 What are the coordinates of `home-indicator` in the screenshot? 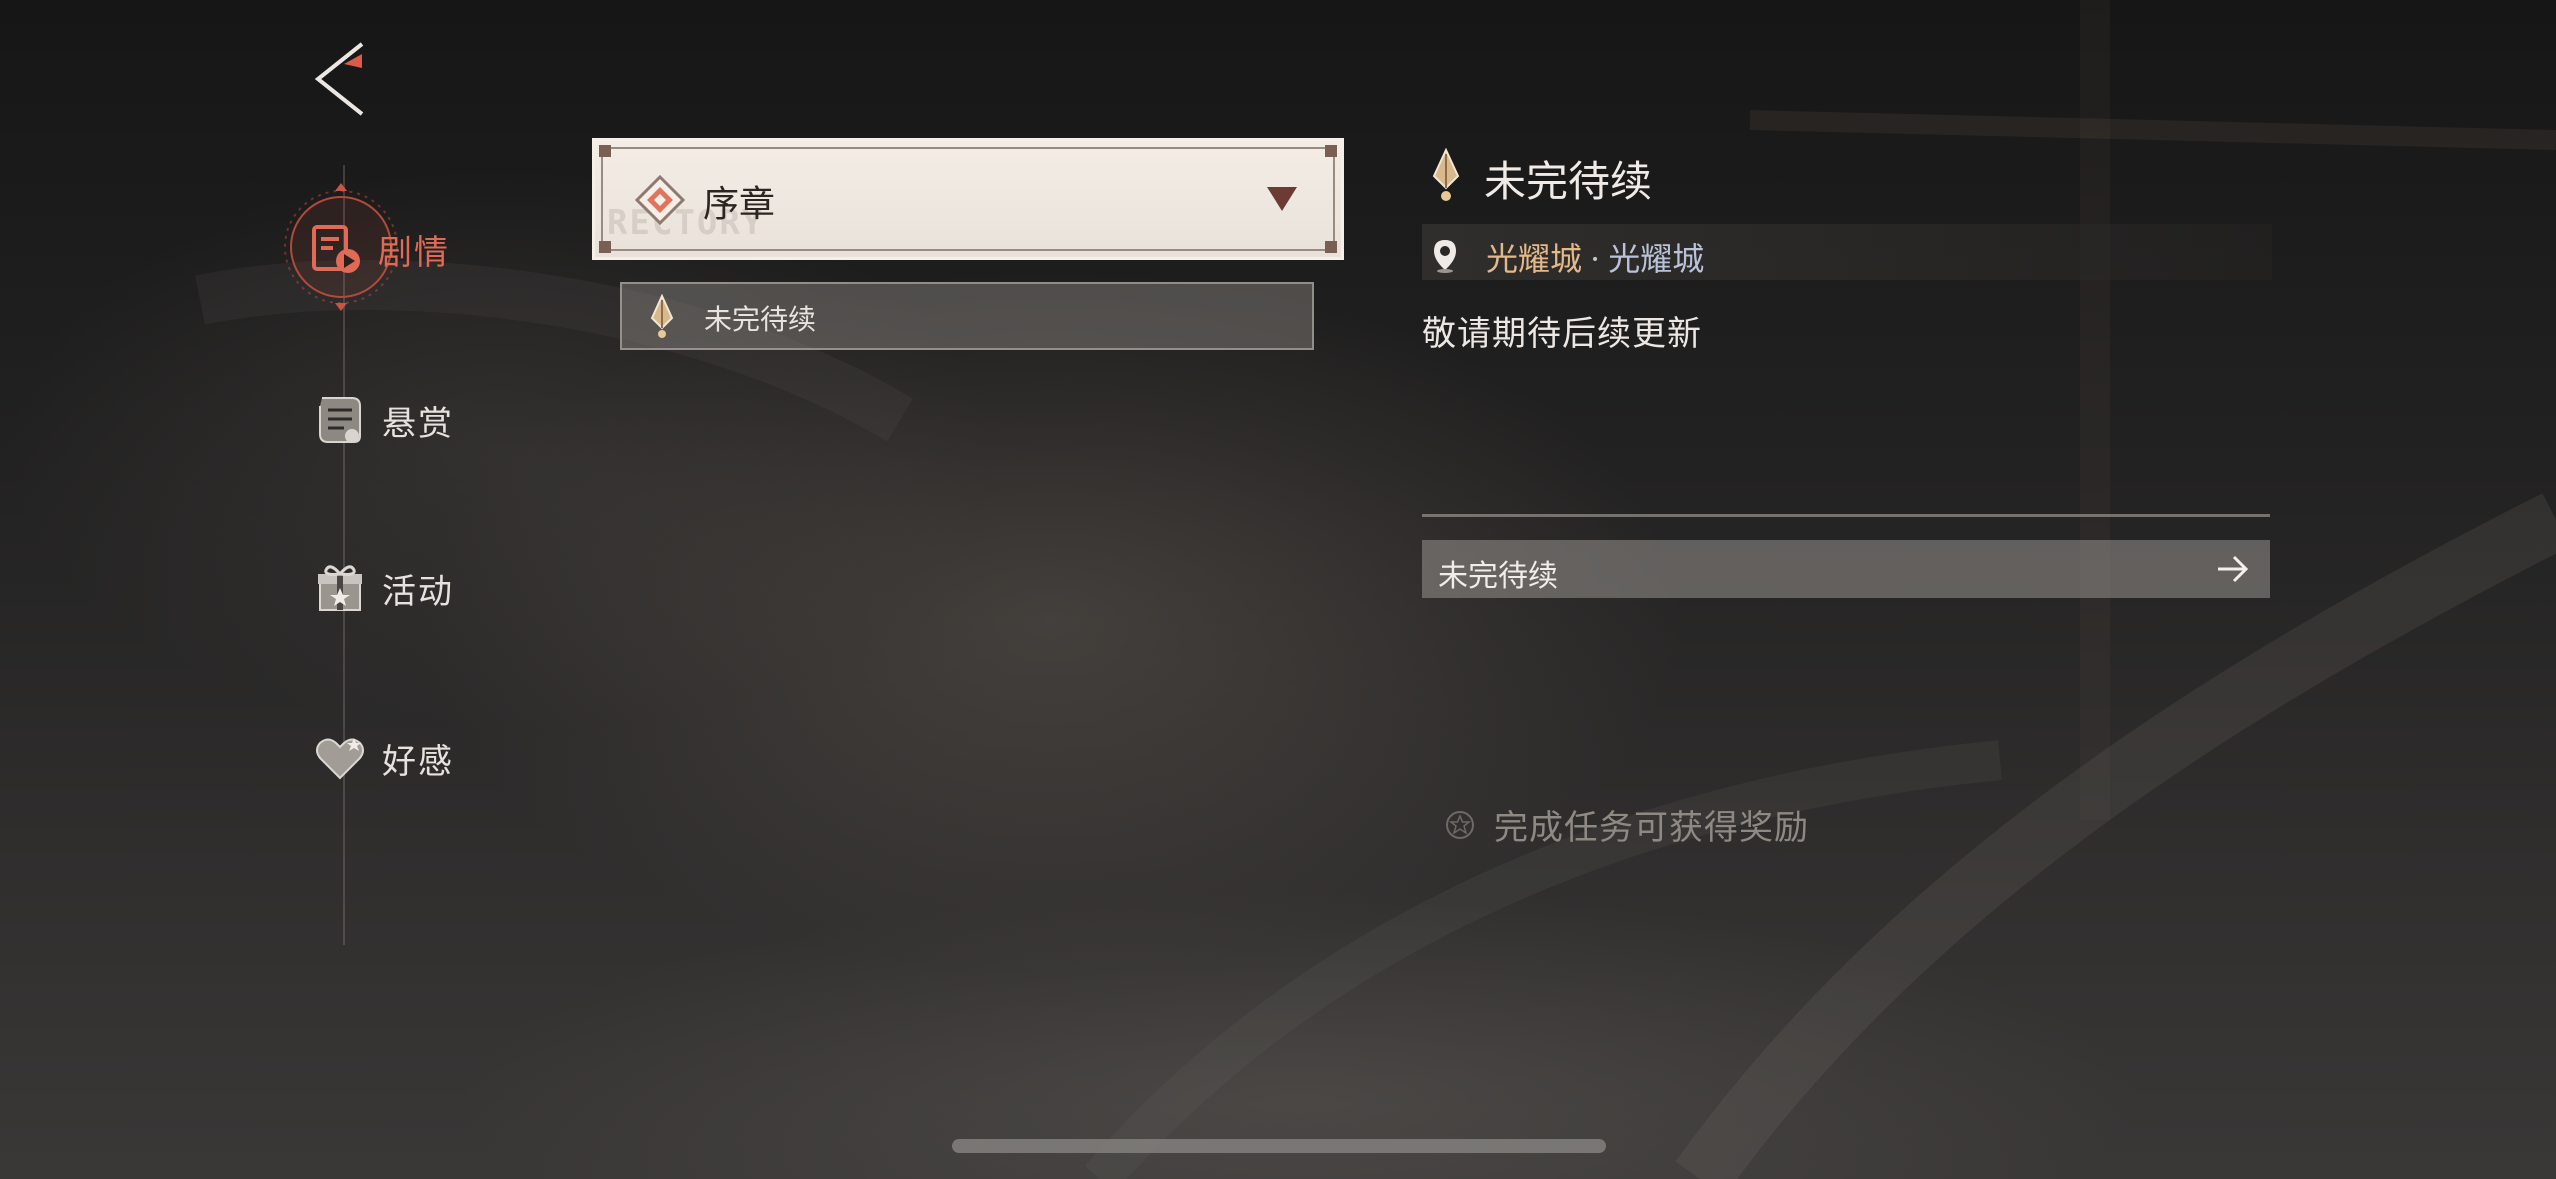 It's located at (1279, 1146).